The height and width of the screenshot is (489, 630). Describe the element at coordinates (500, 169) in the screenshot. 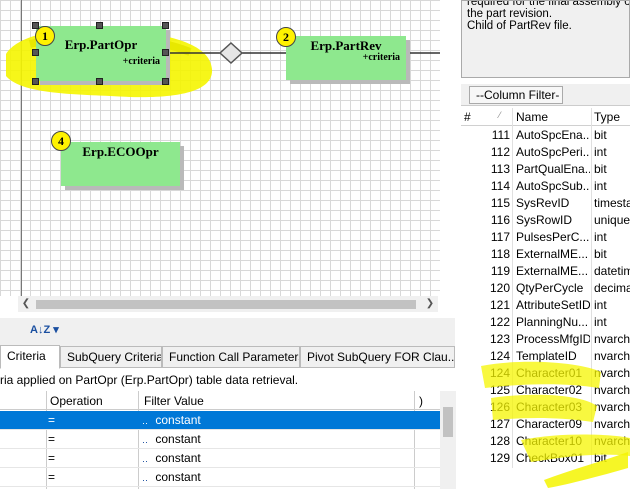

I see `cell-num: 113` at that location.